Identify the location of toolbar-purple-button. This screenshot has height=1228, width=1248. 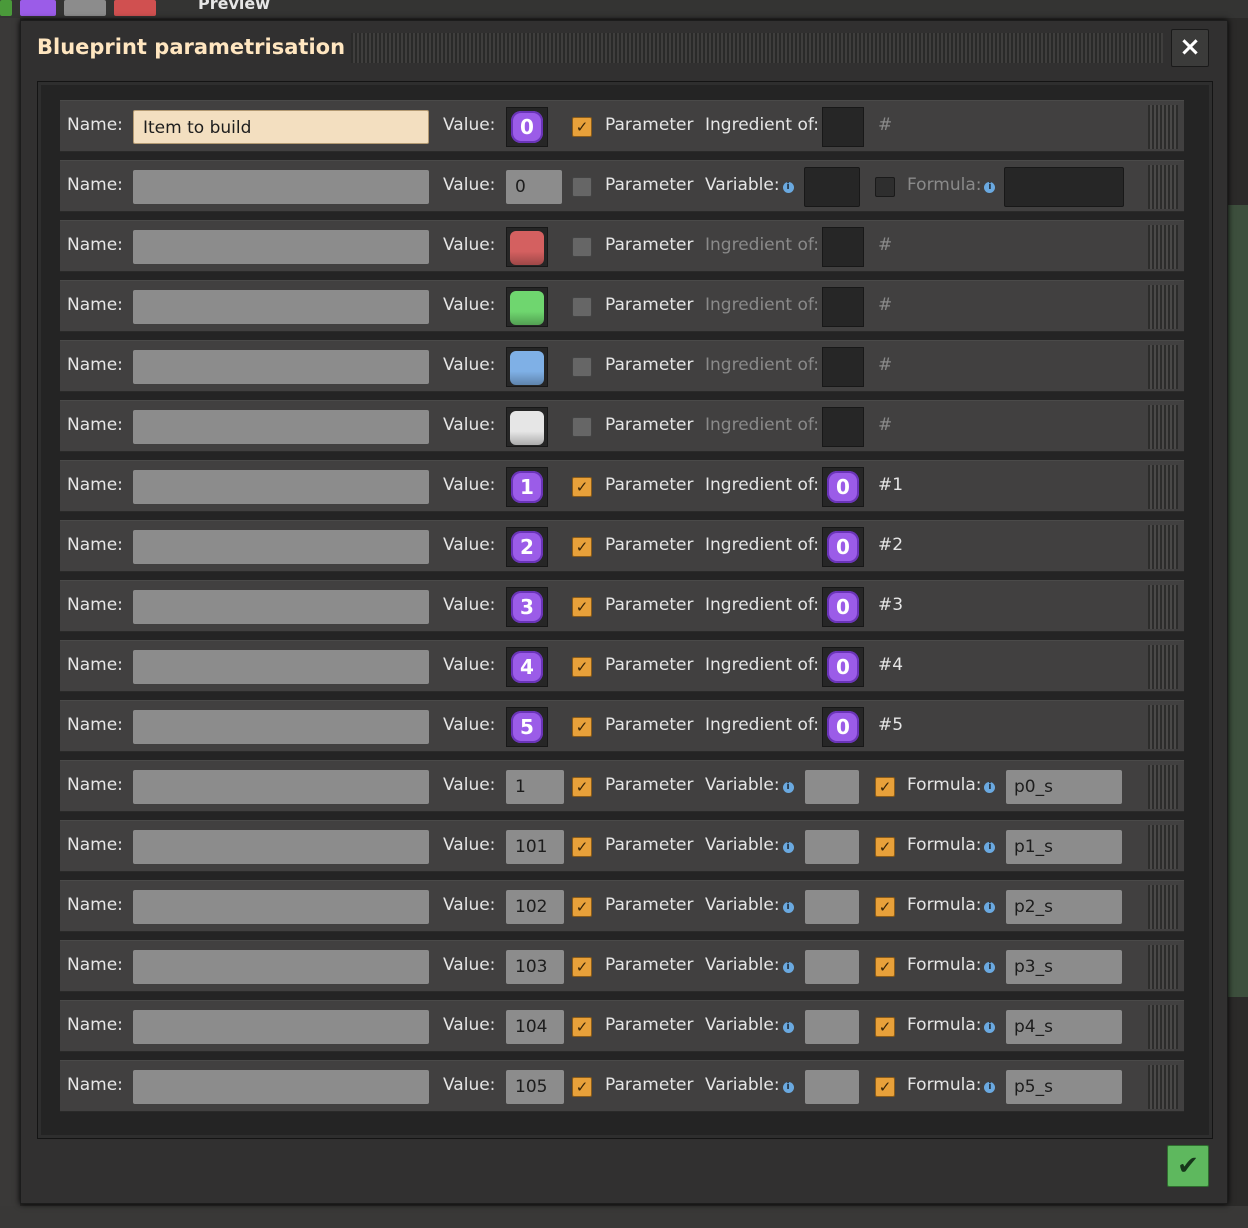
(38, 8).